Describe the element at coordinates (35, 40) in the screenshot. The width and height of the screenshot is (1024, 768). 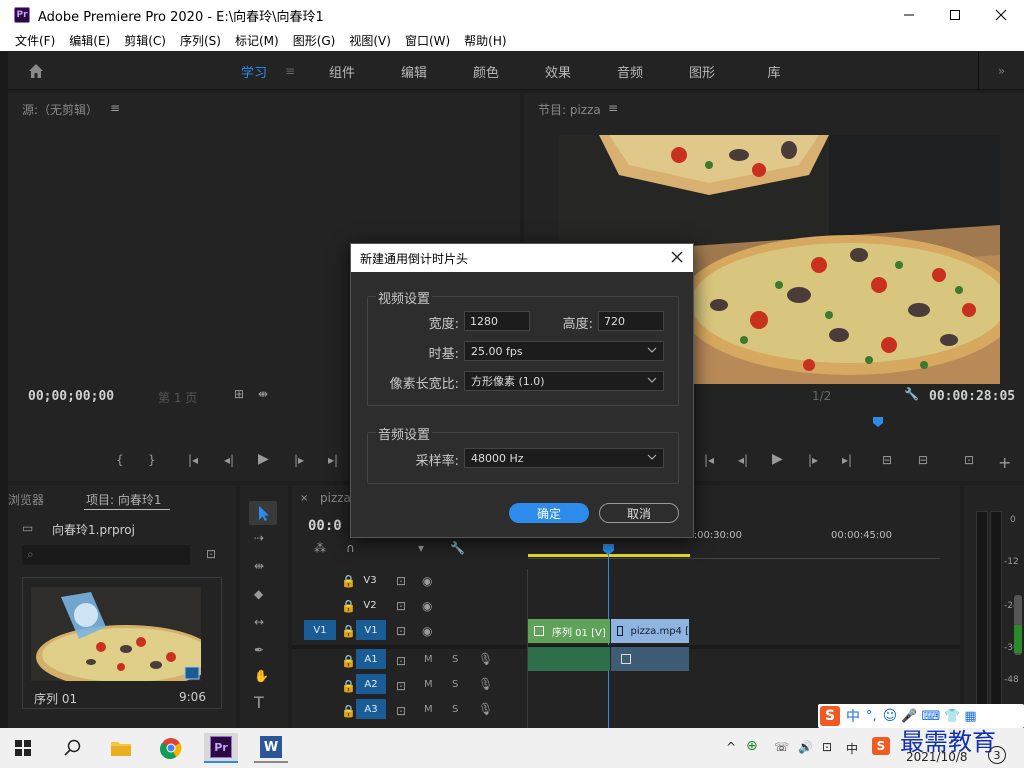
I see `menu-file: 文件(F)` at that location.